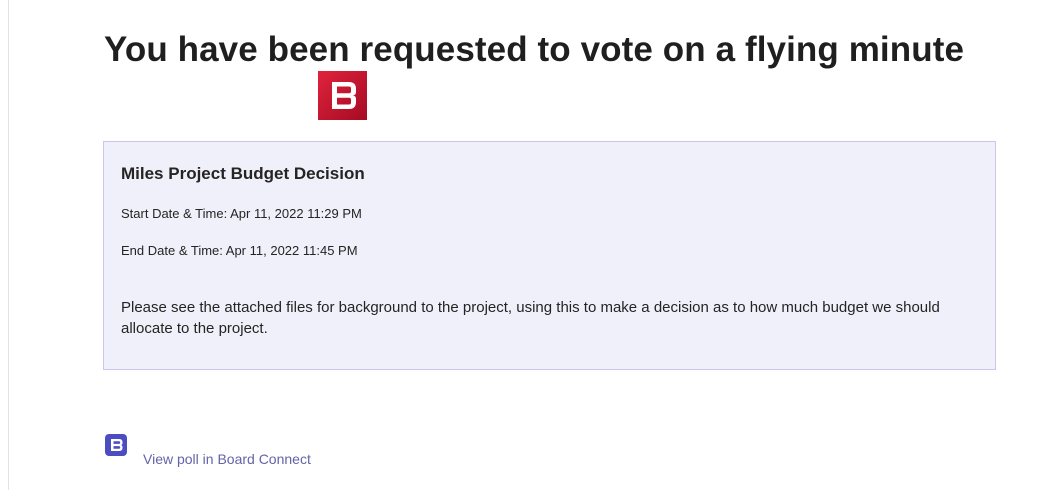 Image resolution: width=1046 pixels, height=490 pixels. I want to click on board-connect-logo-icon, so click(342, 95).